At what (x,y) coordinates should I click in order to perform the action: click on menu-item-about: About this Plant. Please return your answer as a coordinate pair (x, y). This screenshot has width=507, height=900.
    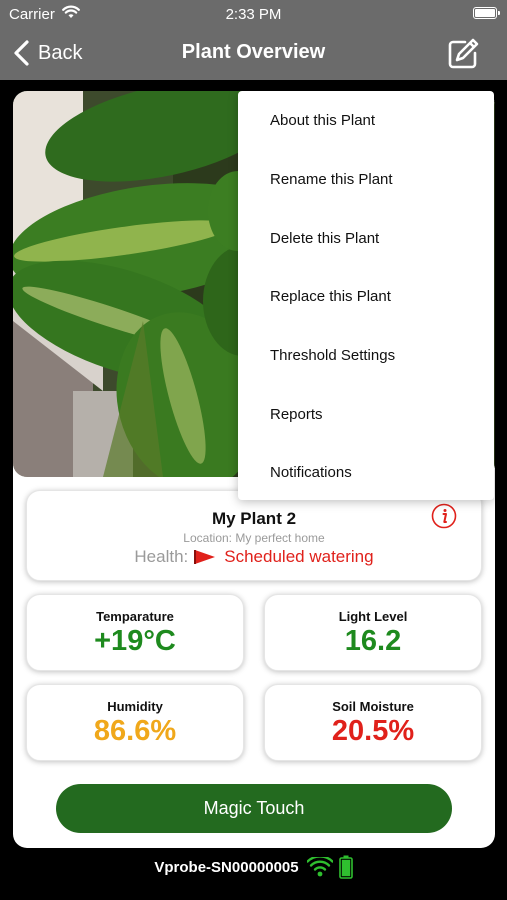
    Looking at the image, I should click on (322, 120).